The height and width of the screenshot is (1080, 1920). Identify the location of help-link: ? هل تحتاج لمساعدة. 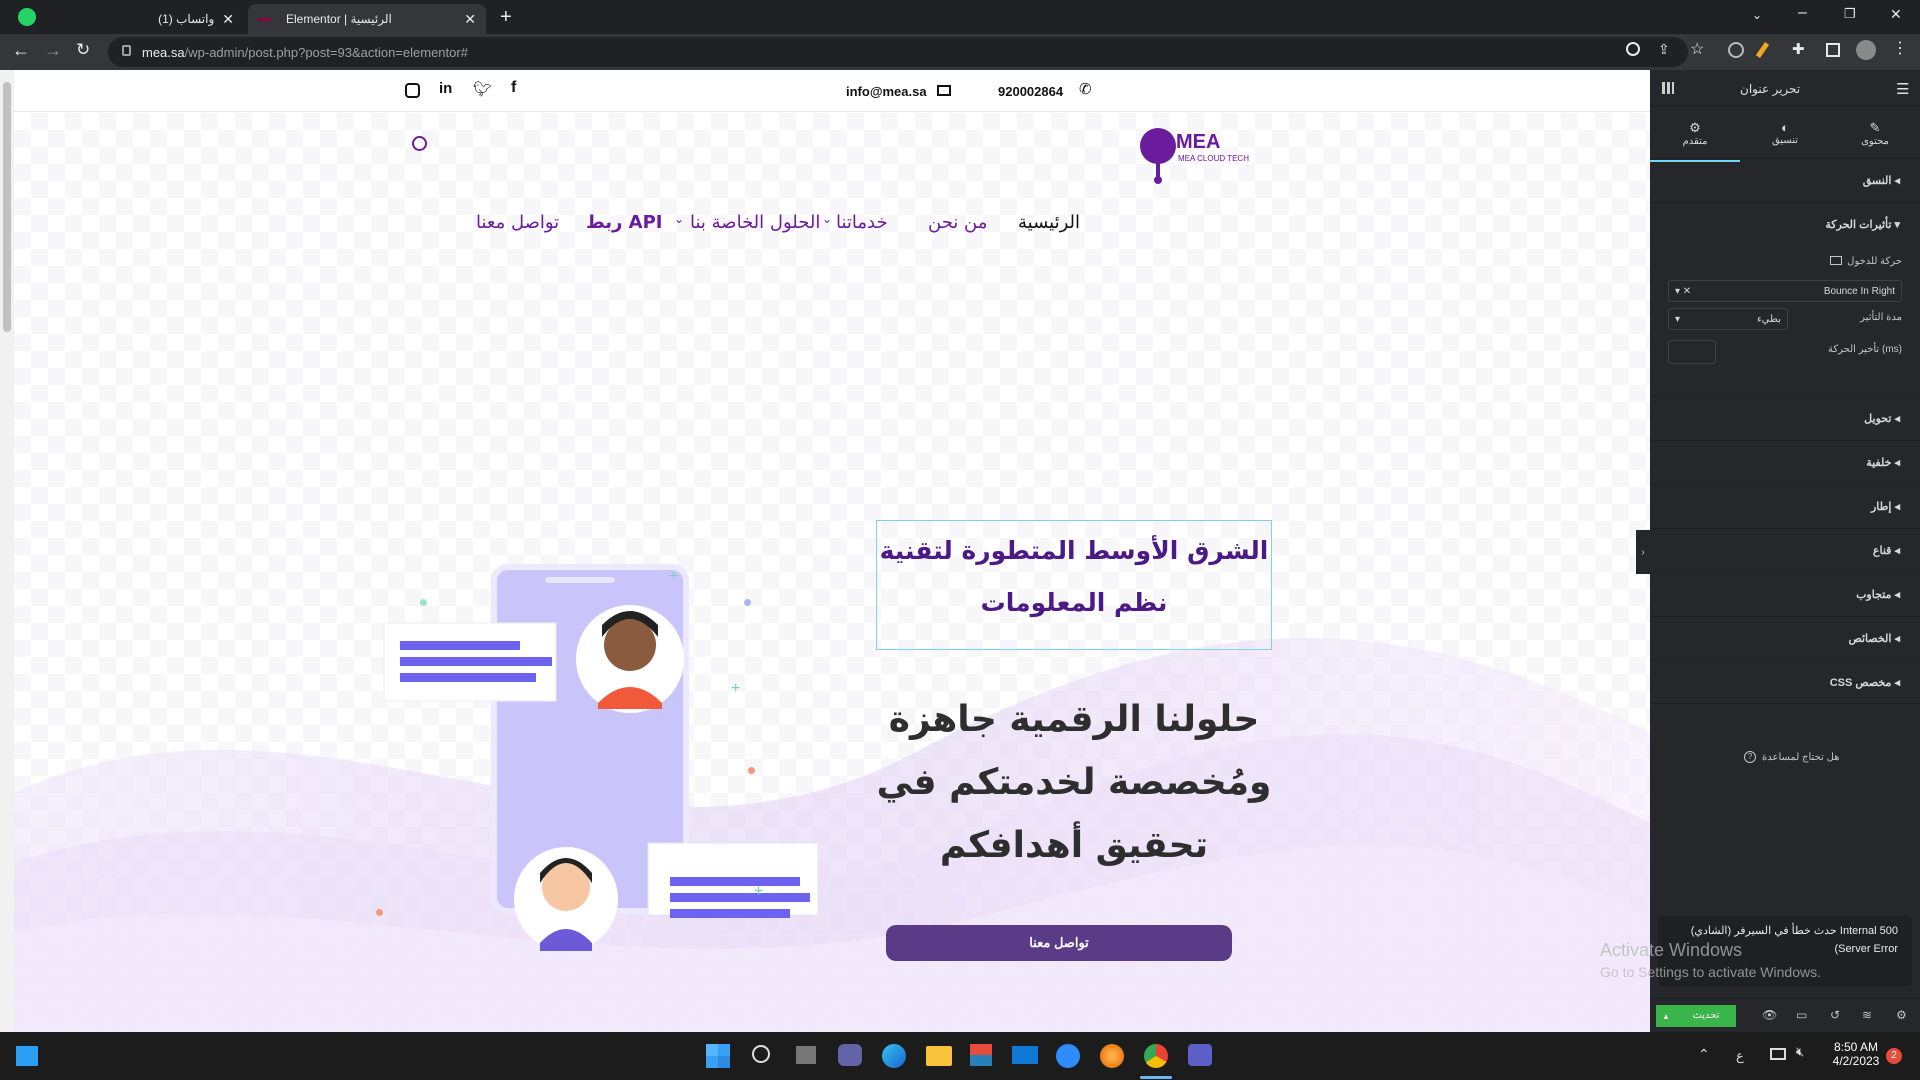
(1791, 757).